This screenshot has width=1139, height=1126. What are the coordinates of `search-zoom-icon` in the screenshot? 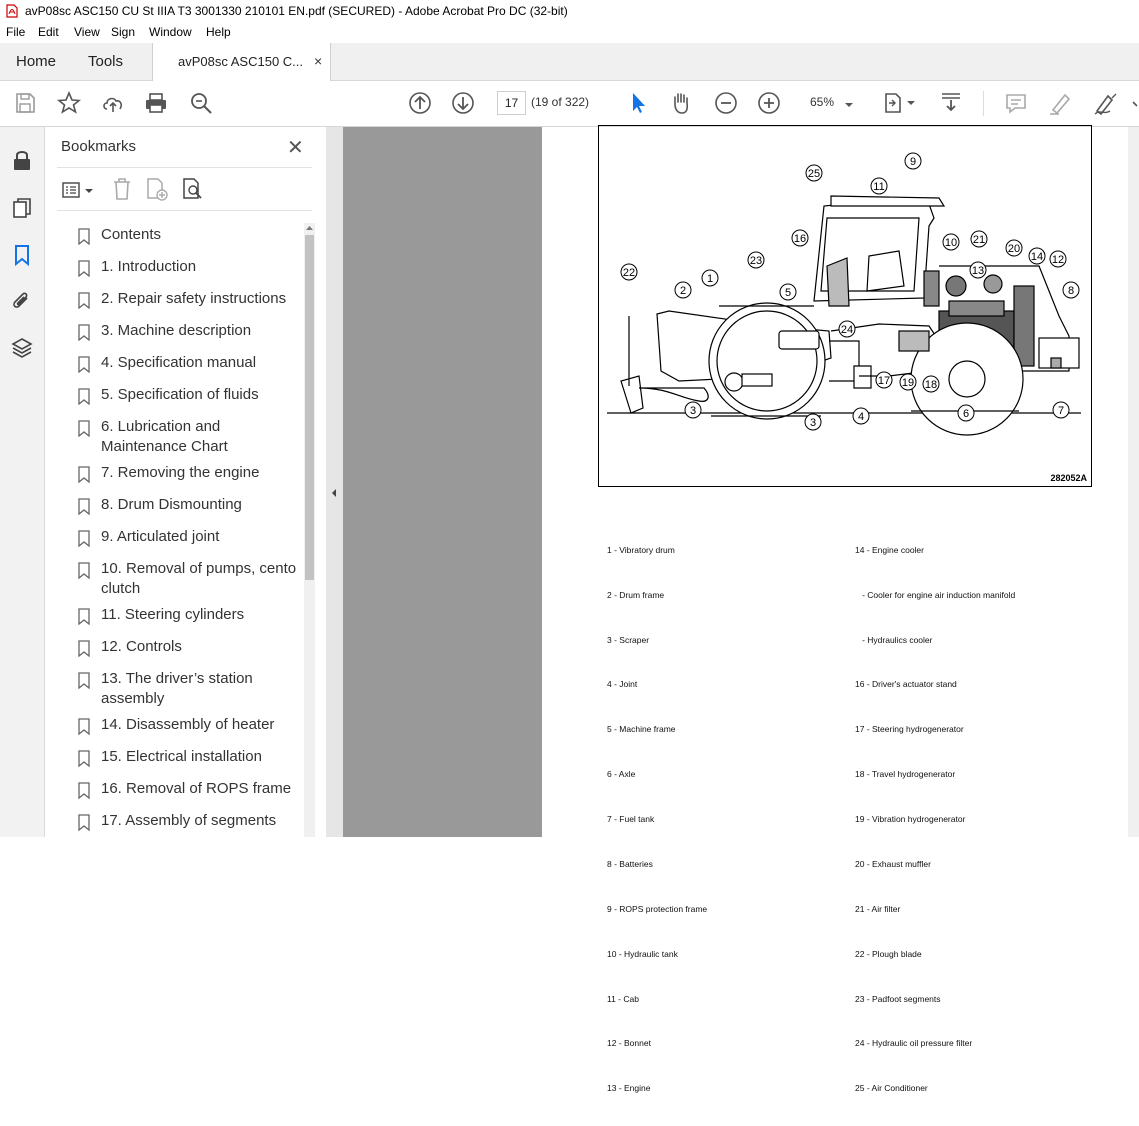 It's located at (201, 103).